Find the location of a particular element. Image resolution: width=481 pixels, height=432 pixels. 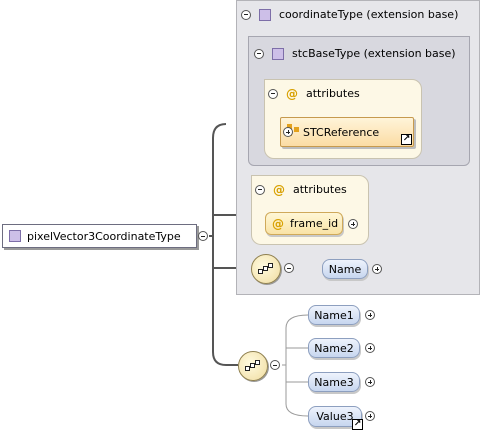

element-name1: Name1 is located at coordinates (334, 315).